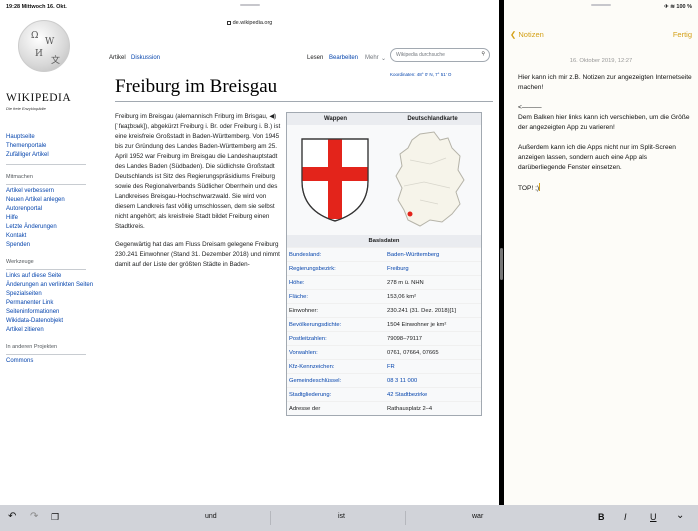 This screenshot has width=698, height=531. I want to click on tab-mehr: Mehr, so click(372, 58).